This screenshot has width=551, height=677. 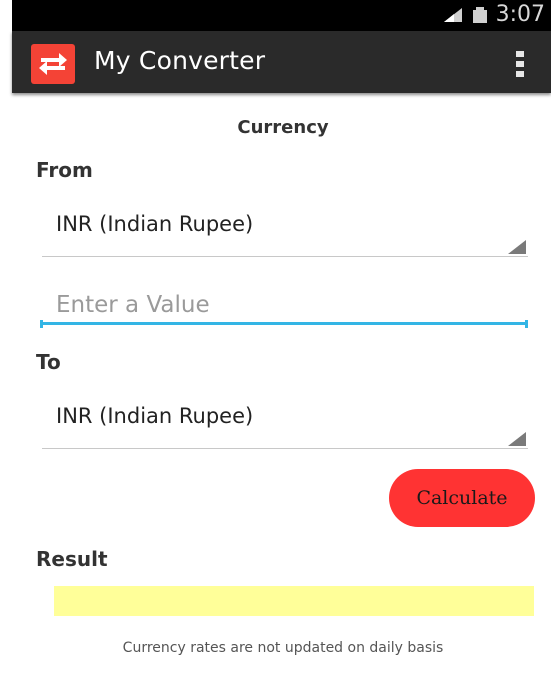 What do you see at coordinates (493, 15) in the screenshot?
I see `status-icons: 3:07` at bounding box center [493, 15].